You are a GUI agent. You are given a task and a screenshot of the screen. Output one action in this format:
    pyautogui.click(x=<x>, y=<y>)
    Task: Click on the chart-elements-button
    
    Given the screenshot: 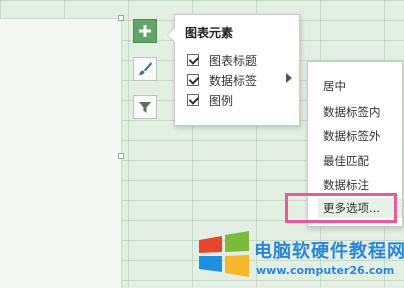 What is the action you would take?
    pyautogui.click(x=145, y=31)
    